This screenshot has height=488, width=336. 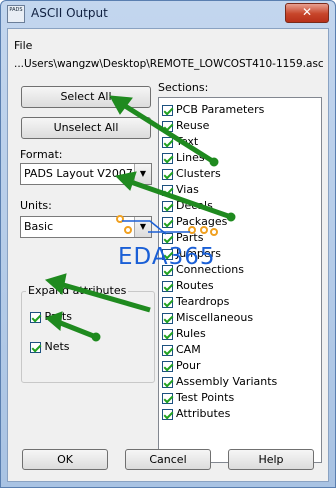 What do you see at coordinates (125, 181) in the screenshot?
I see `arrow-head-format` at bounding box center [125, 181].